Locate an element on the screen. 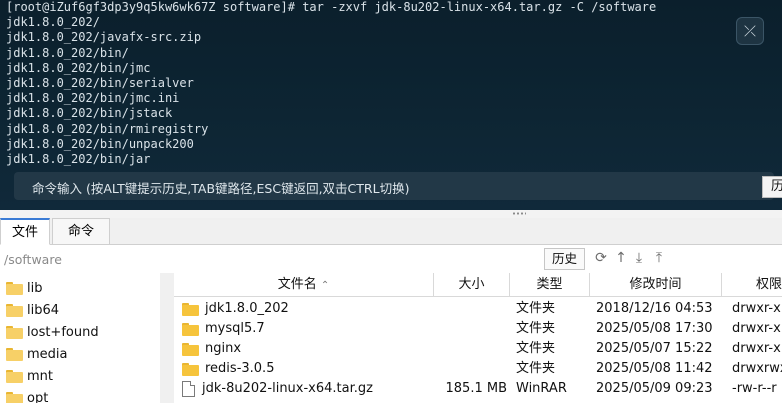 The height and width of the screenshot is (403, 782). tree-item-label: media is located at coordinates (47, 354).